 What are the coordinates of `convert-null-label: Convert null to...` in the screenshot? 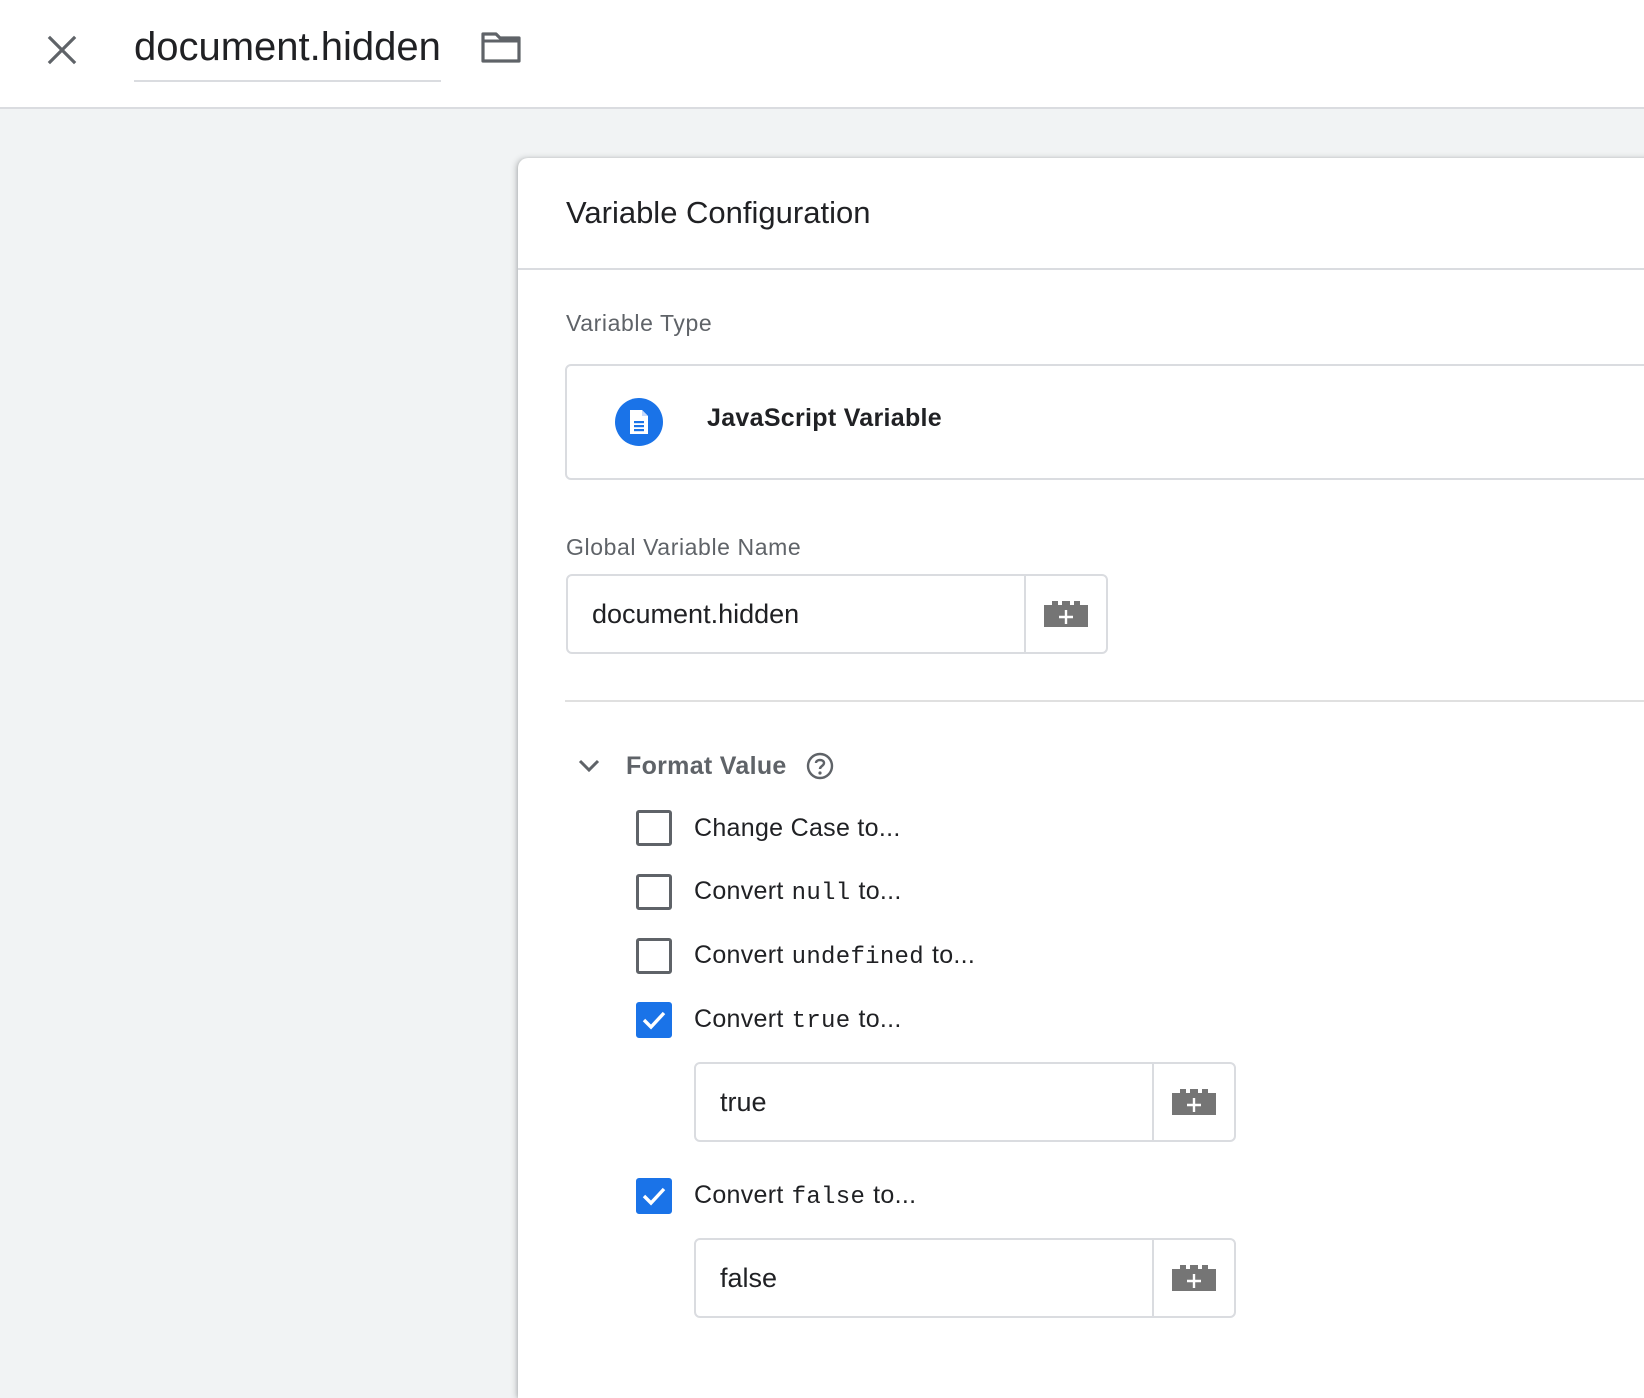 It's located at (798, 892).